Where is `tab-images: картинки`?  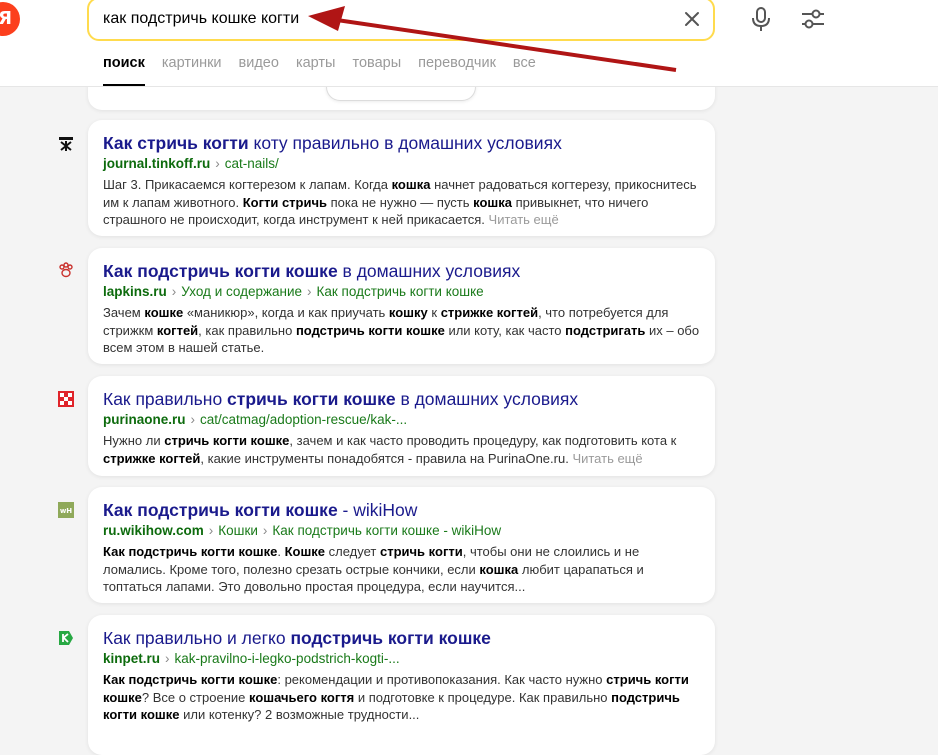
tab-images: картинки is located at coordinates (192, 70).